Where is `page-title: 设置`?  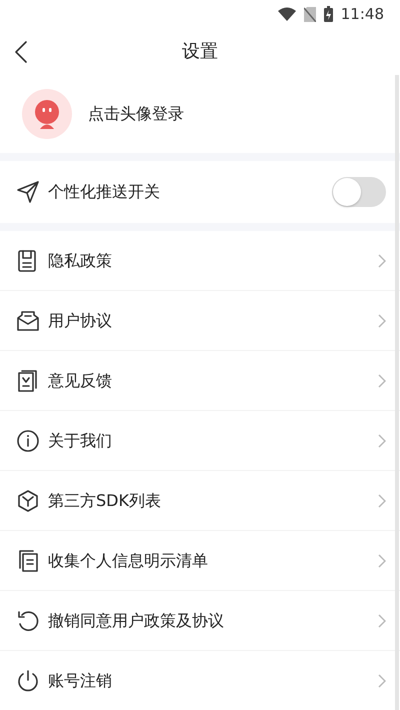
page-title: 设置 is located at coordinates (200, 52).